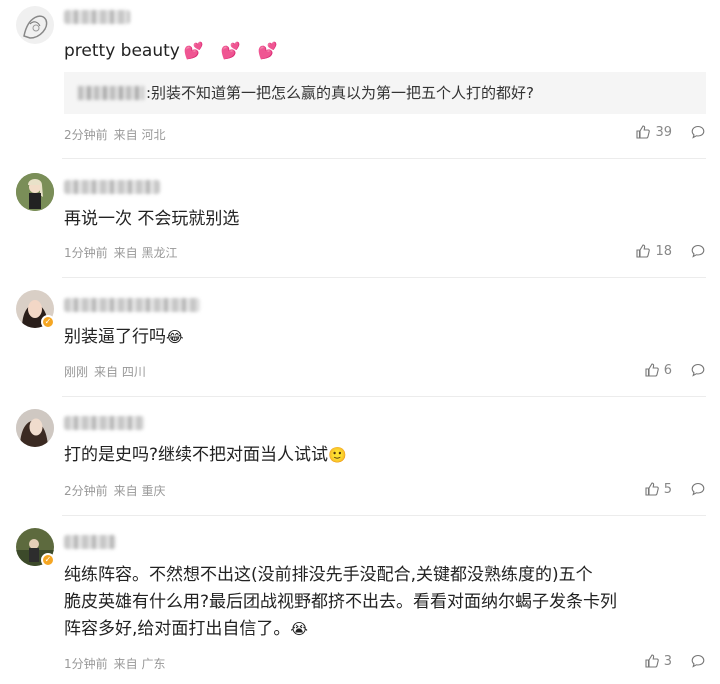 Image resolution: width=720 pixels, height=684 pixels. Describe the element at coordinates (152, 219) in the screenshot. I see `comment-text: 再说一次 不会玩就别选` at that location.